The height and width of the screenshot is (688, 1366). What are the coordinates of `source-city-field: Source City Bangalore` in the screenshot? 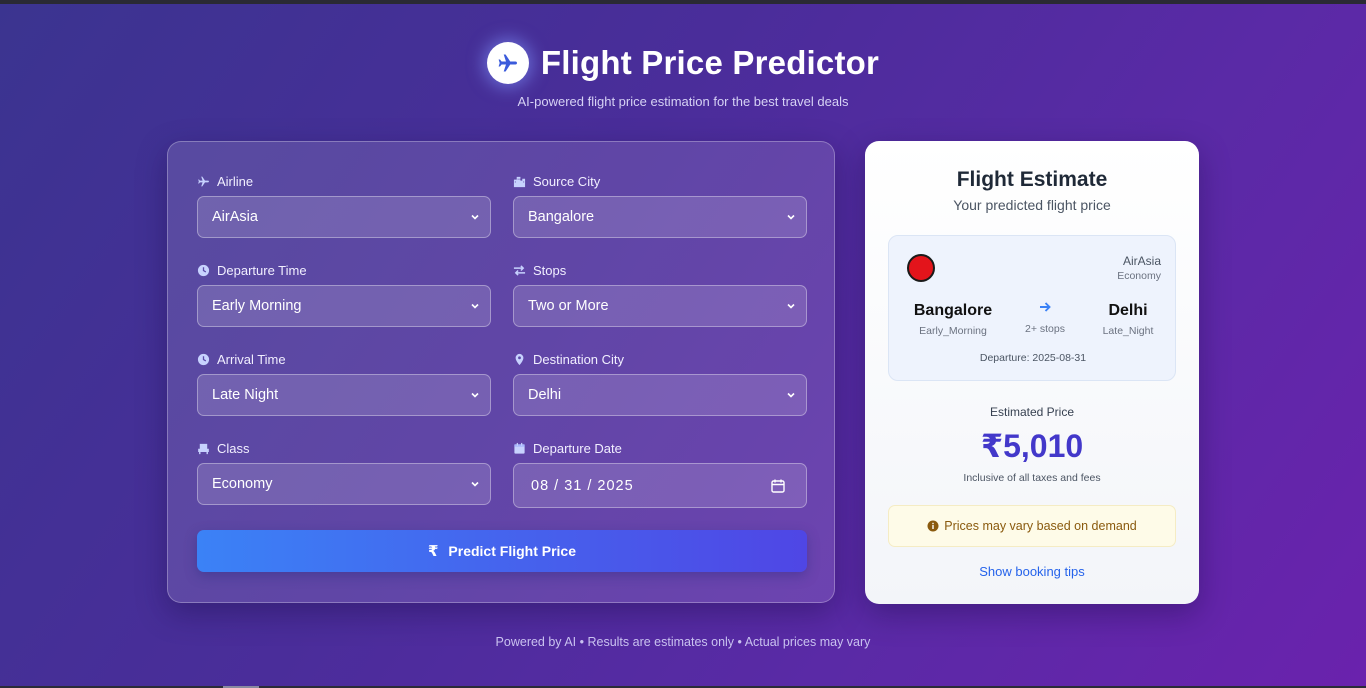 It's located at (660, 205).